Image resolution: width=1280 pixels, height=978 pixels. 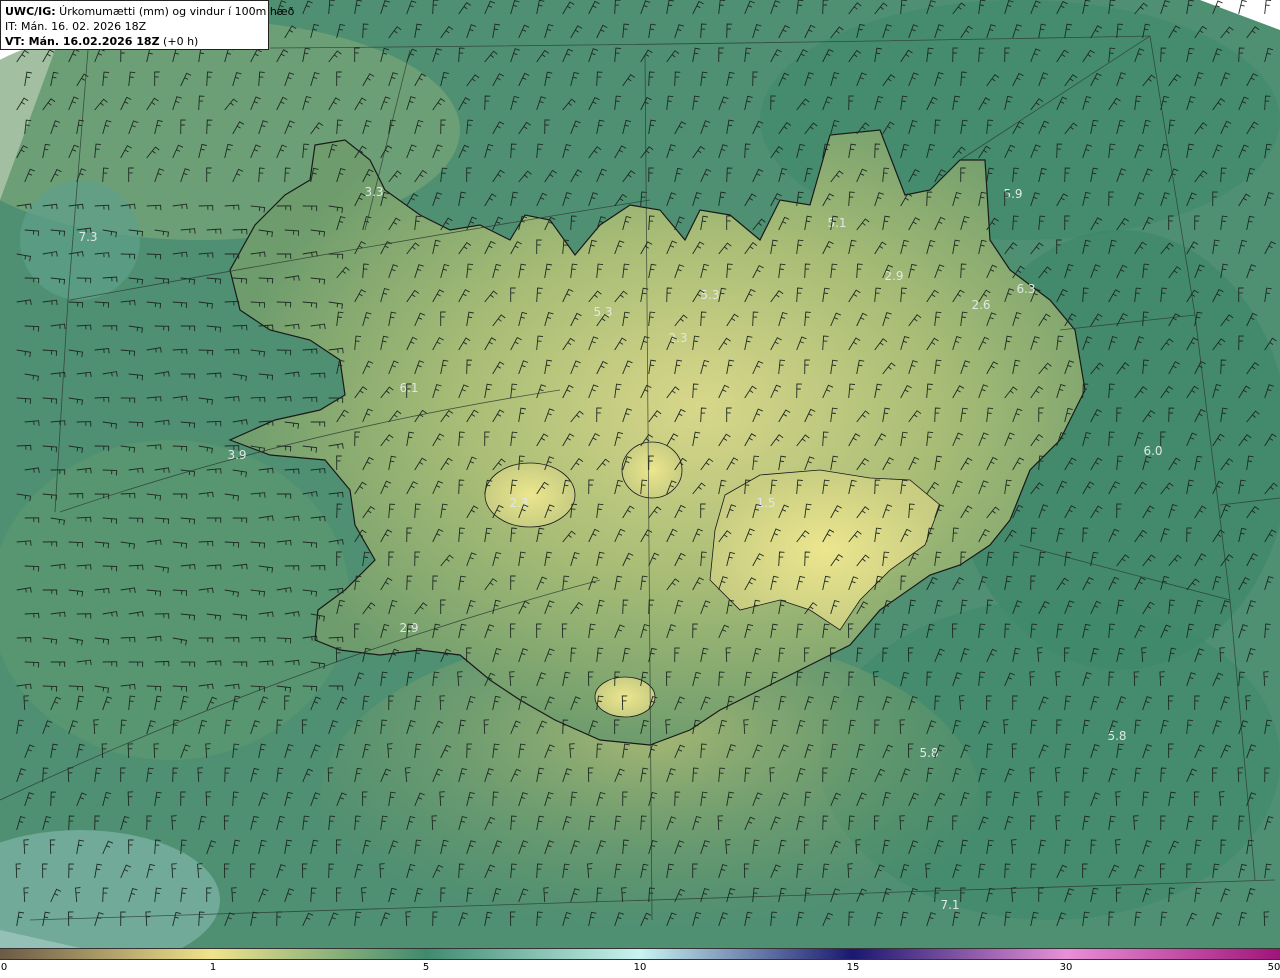 I want to click on color-scale-label: 50, so click(x=1273, y=967).